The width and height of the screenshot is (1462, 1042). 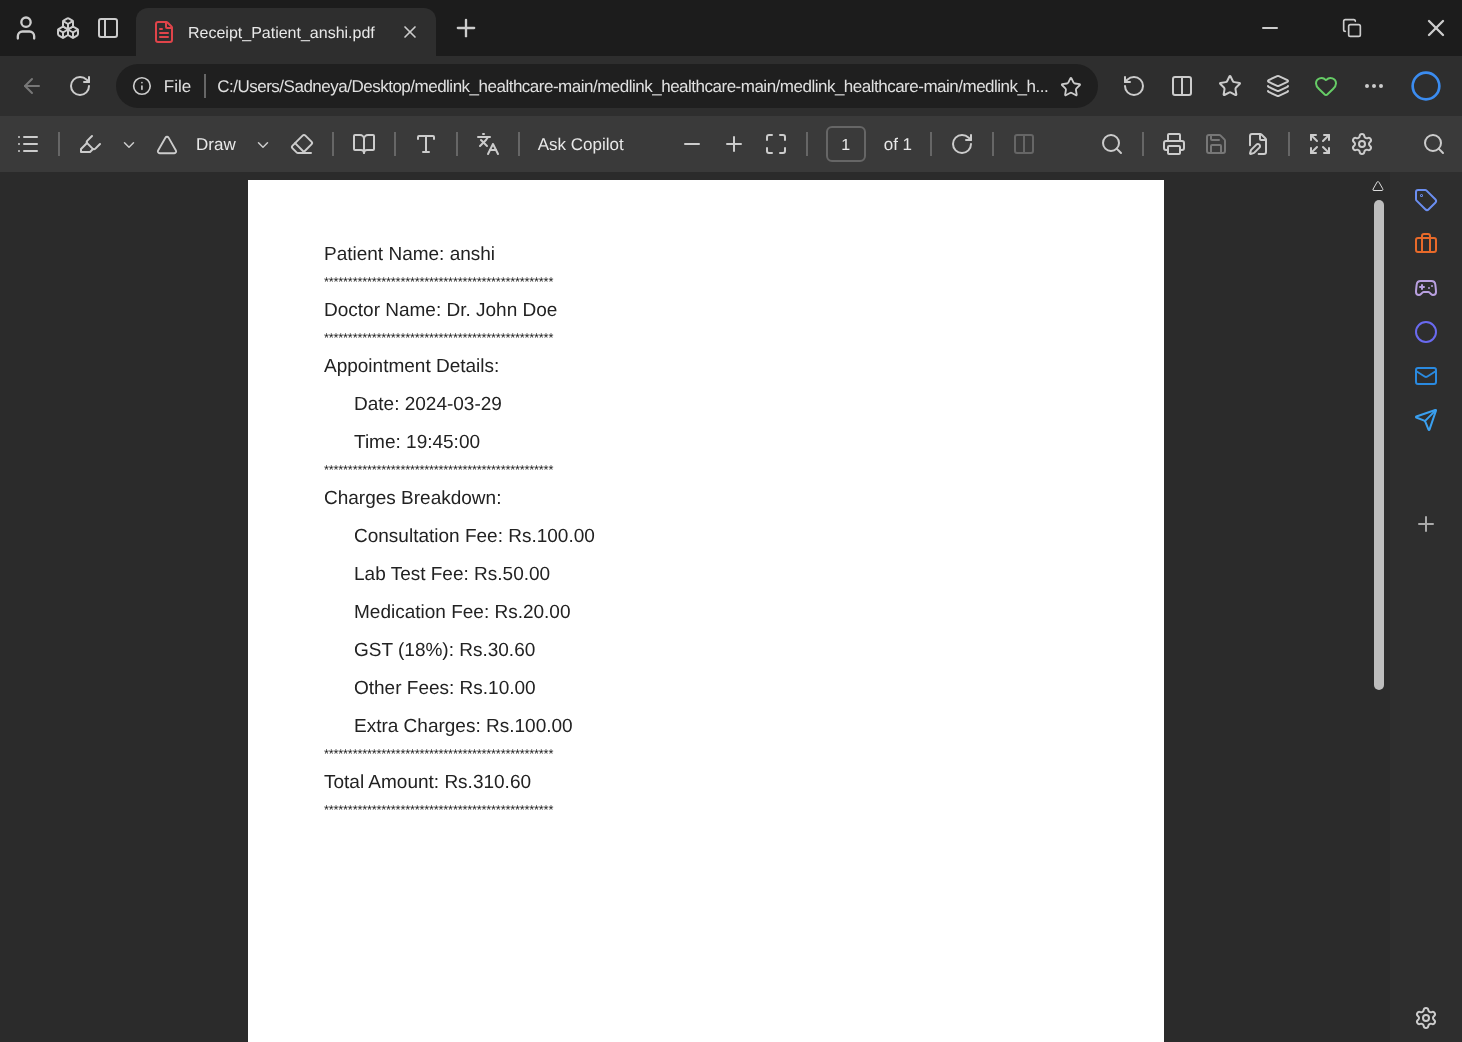 I want to click on scroll-up-icon, so click(x=1378, y=186).